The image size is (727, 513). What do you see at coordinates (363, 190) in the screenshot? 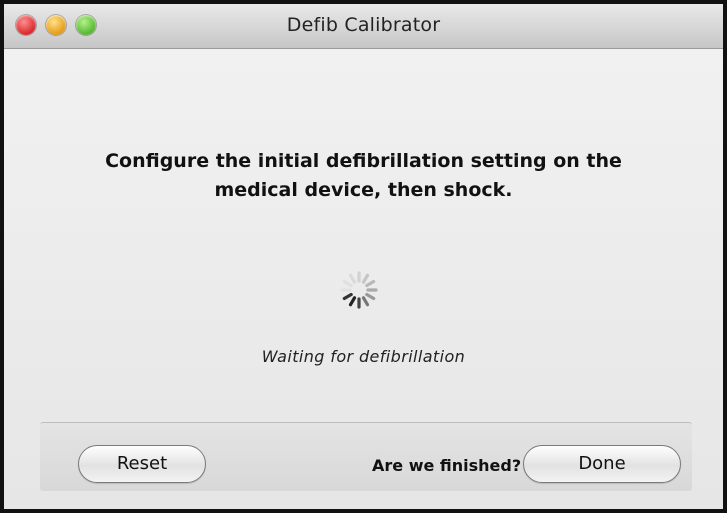
I see `instruction-line-2: medical device, then shock.` at bounding box center [363, 190].